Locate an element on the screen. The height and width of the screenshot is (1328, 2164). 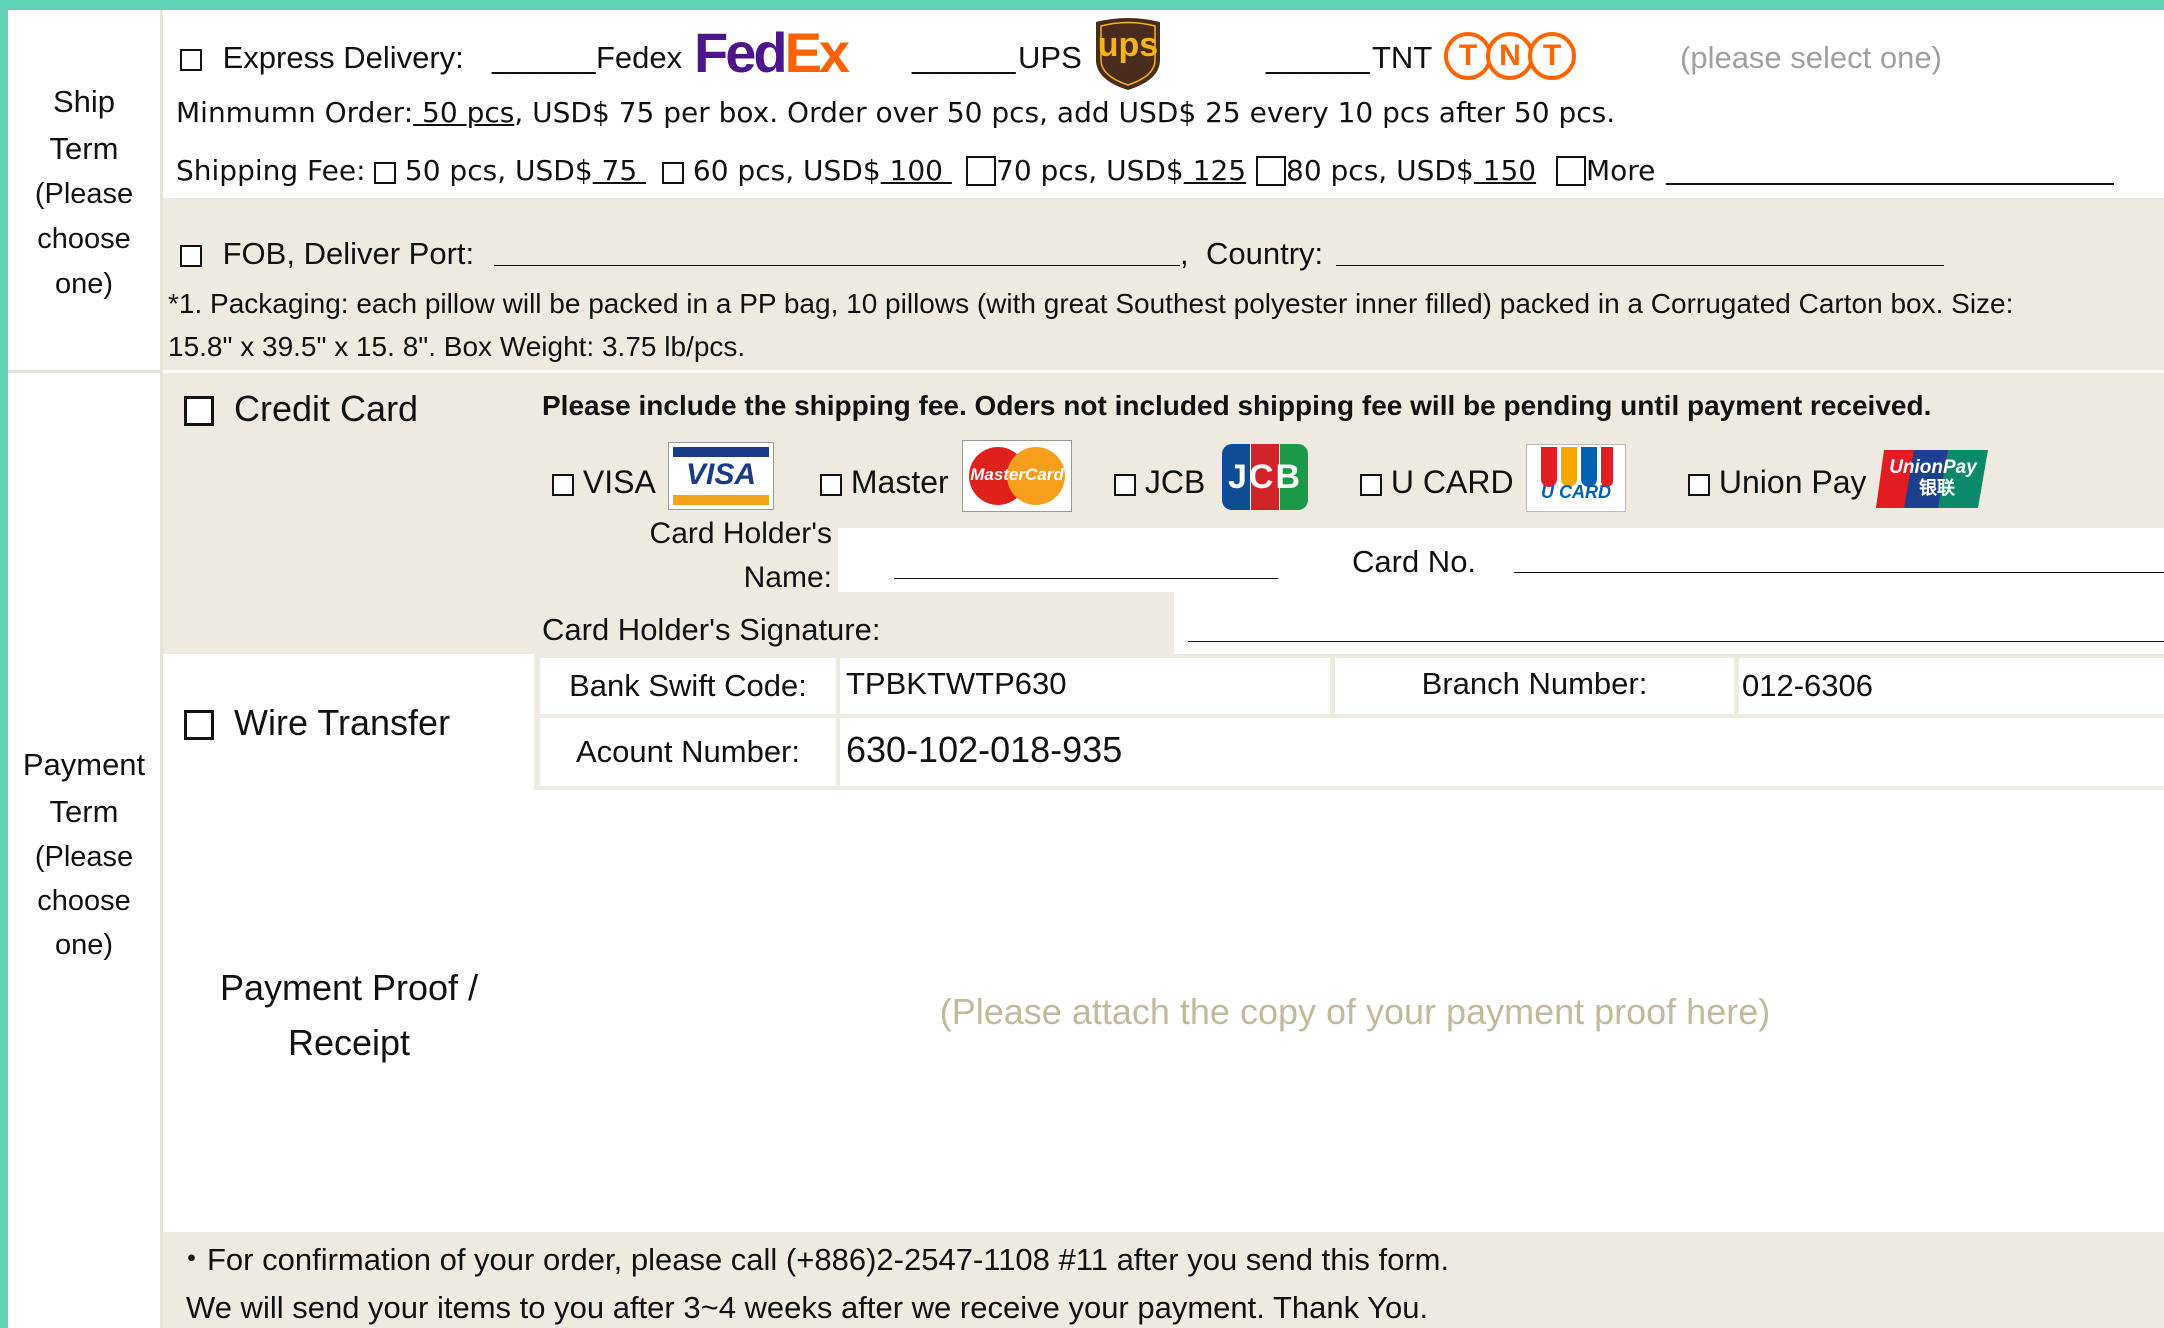
express-delivery-checkbox is located at coordinates (191, 60).